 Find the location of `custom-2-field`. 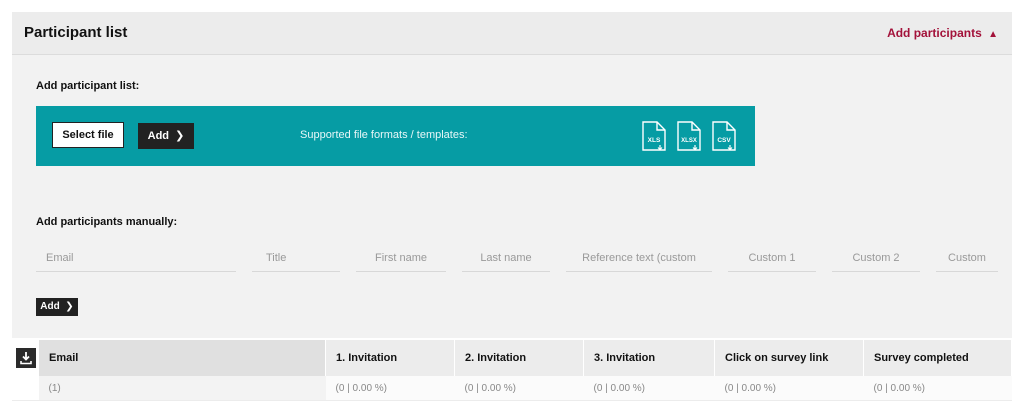

custom-2-field is located at coordinates (876, 261).